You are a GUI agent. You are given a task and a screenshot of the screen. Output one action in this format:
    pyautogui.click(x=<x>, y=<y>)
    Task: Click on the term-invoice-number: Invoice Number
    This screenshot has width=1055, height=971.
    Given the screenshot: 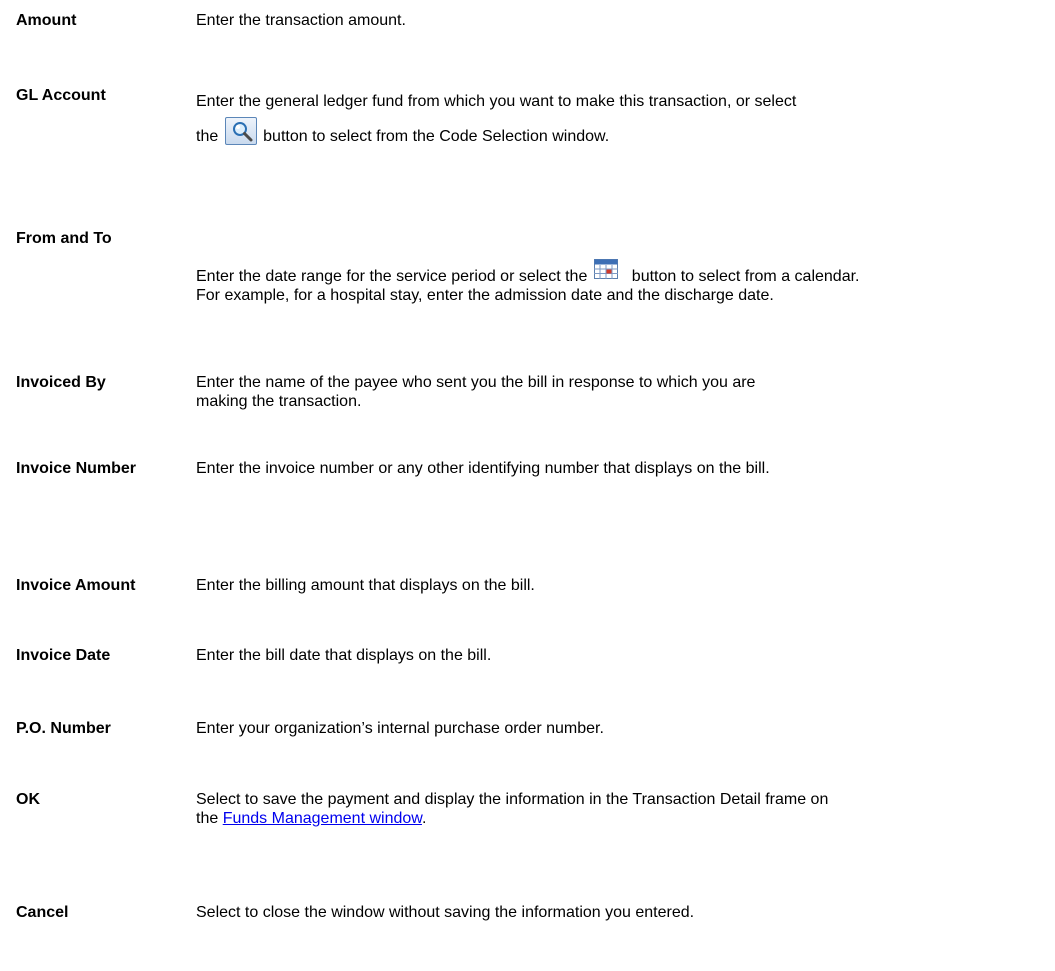 What is the action you would take?
    pyautogui.click(x=76, y=468)
    